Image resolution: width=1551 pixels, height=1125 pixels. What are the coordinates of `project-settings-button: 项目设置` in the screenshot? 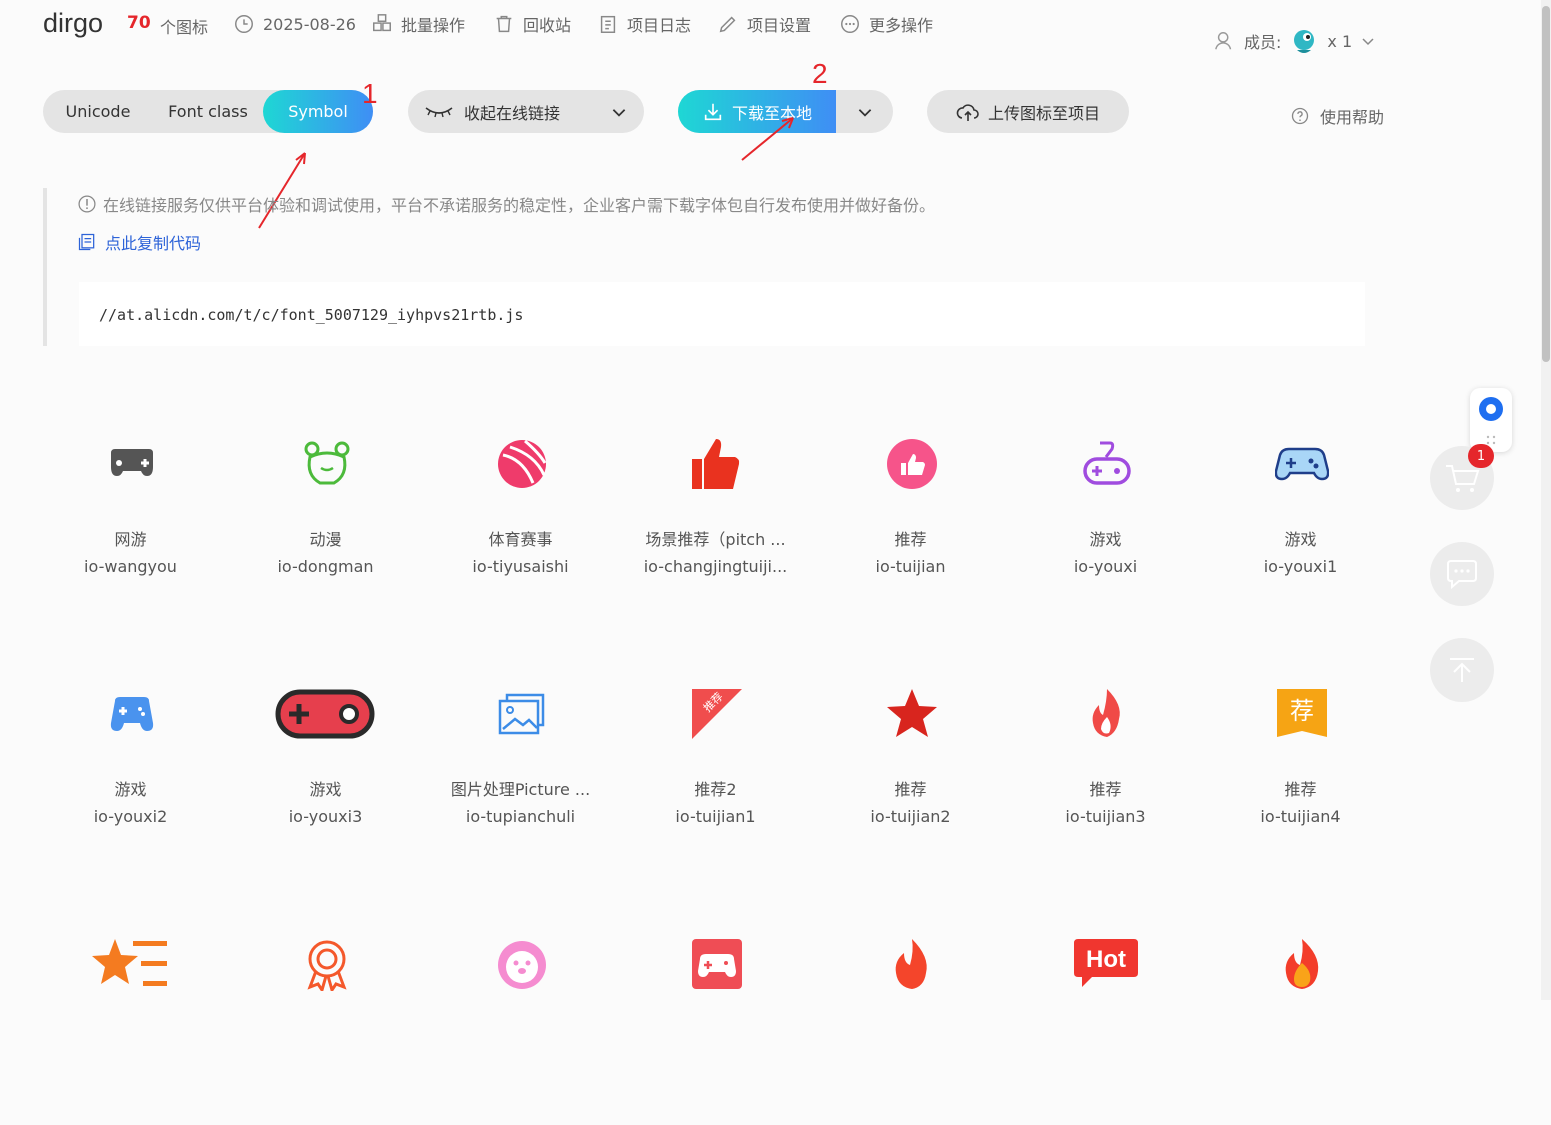 It's located at (764, 24).